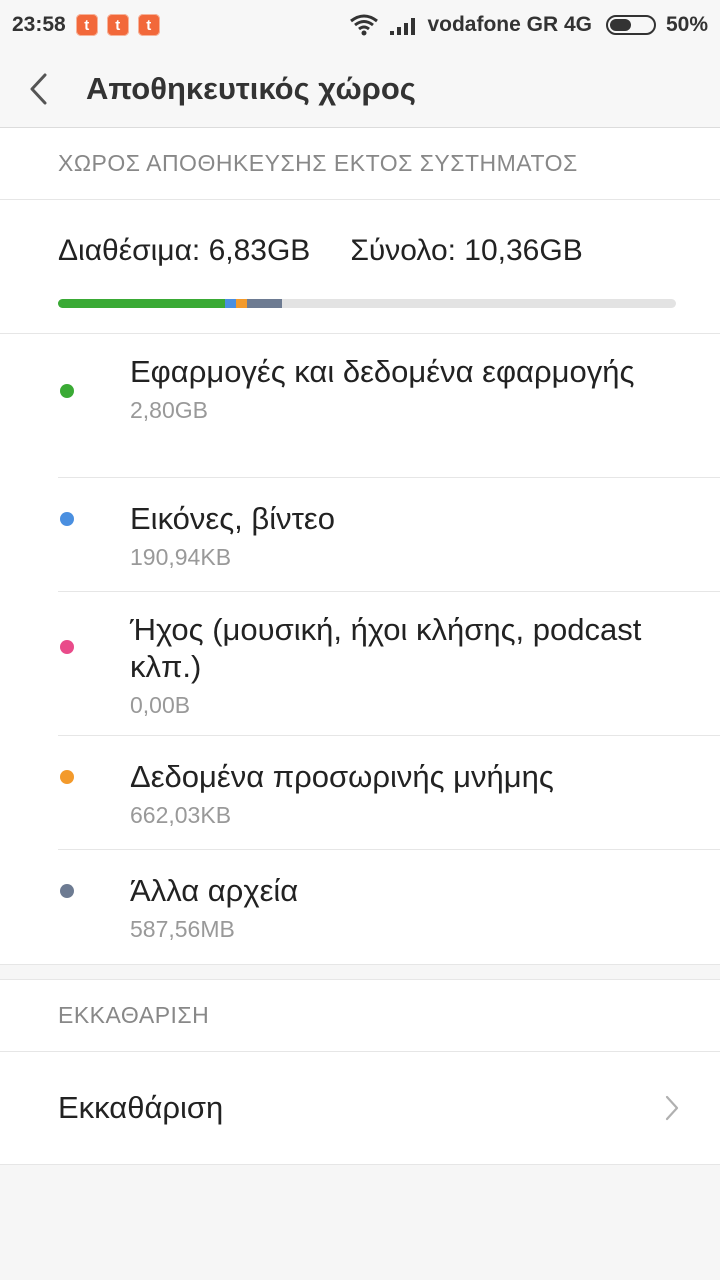 Image resolution: width=720 pixels, height=1280 pixels. I want to click on available-space: Διαθέσιμα: 6,83GB, so click(184, 250).